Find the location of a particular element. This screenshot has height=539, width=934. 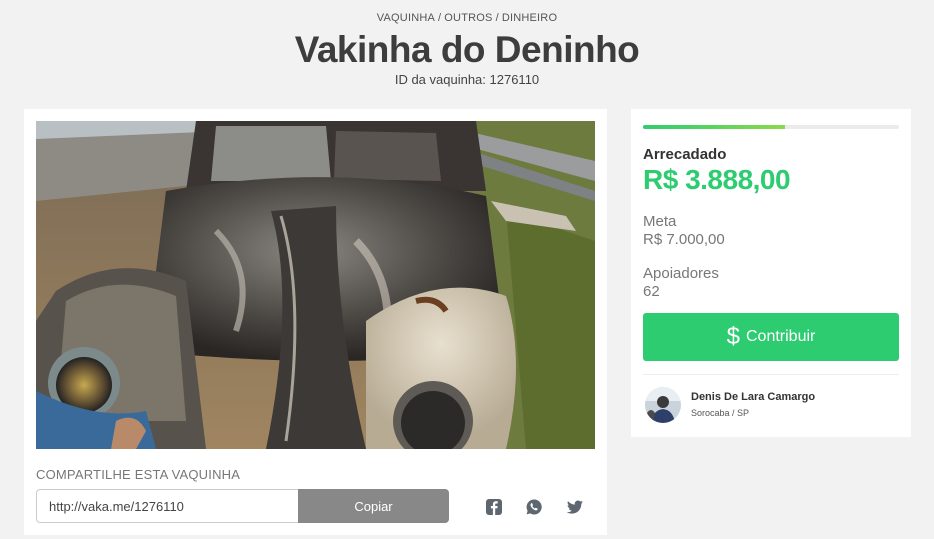

twitter-icon is located at coordinates (575, 507).